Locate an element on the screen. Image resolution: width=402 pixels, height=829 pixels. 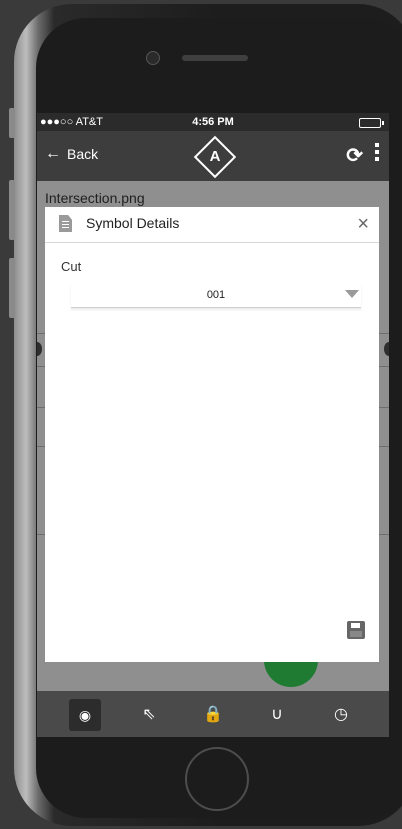
cut-select: 001 is located at coordinates (216, 295).